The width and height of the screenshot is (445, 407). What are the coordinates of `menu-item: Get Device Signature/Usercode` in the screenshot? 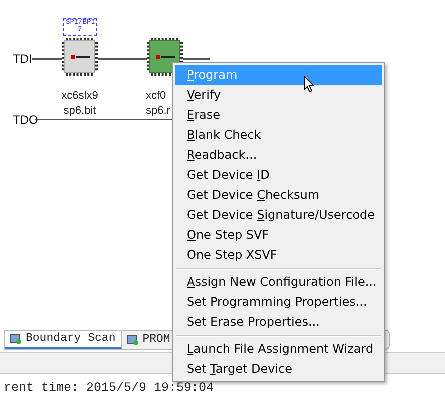 It's located at (278, 215).